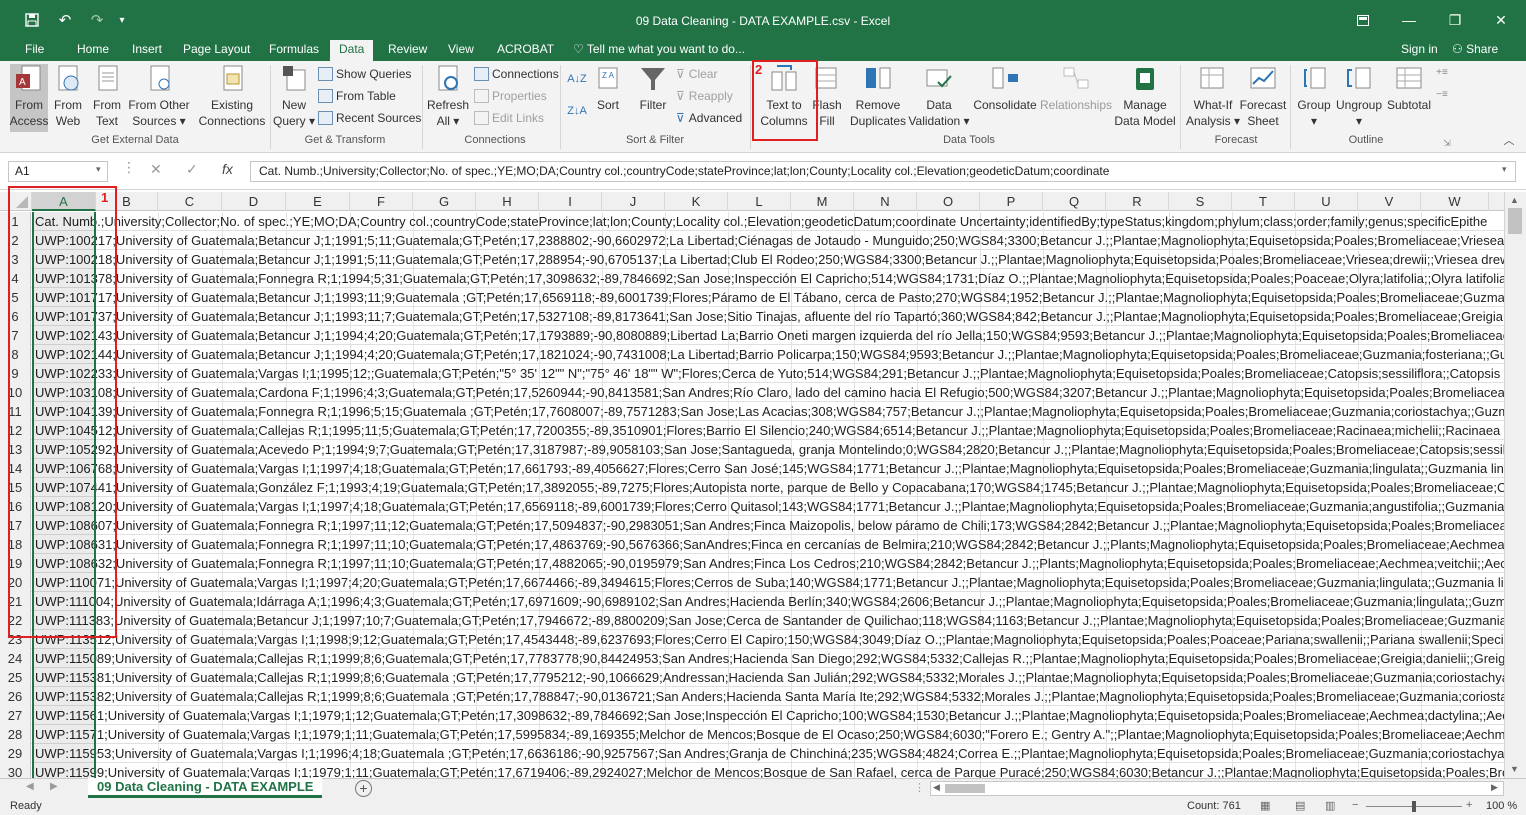  Describe the element at coordinates (34, 50) in the screenshot. I see `tab-file: File` at that location.